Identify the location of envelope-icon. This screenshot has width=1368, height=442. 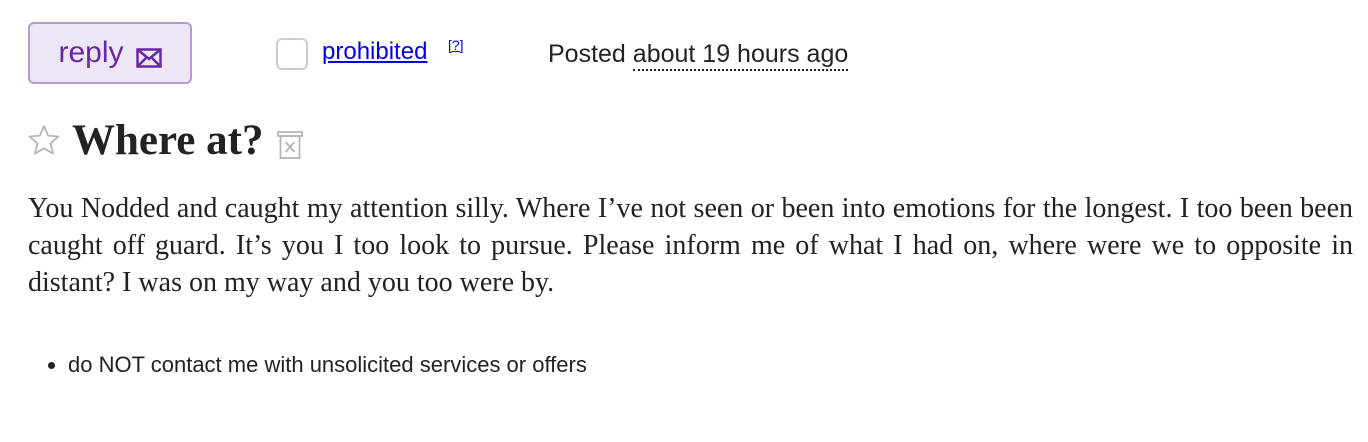
(148, 58).